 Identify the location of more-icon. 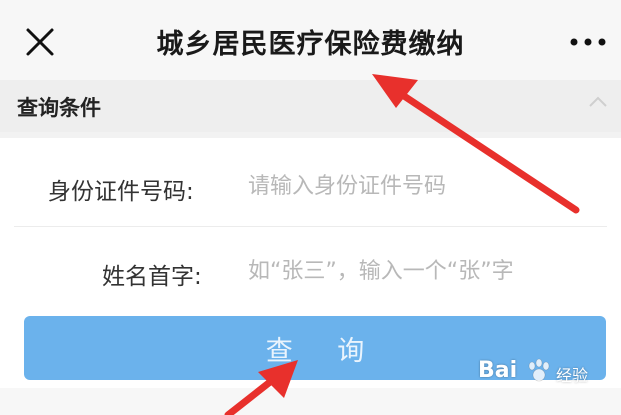
(588, 42).